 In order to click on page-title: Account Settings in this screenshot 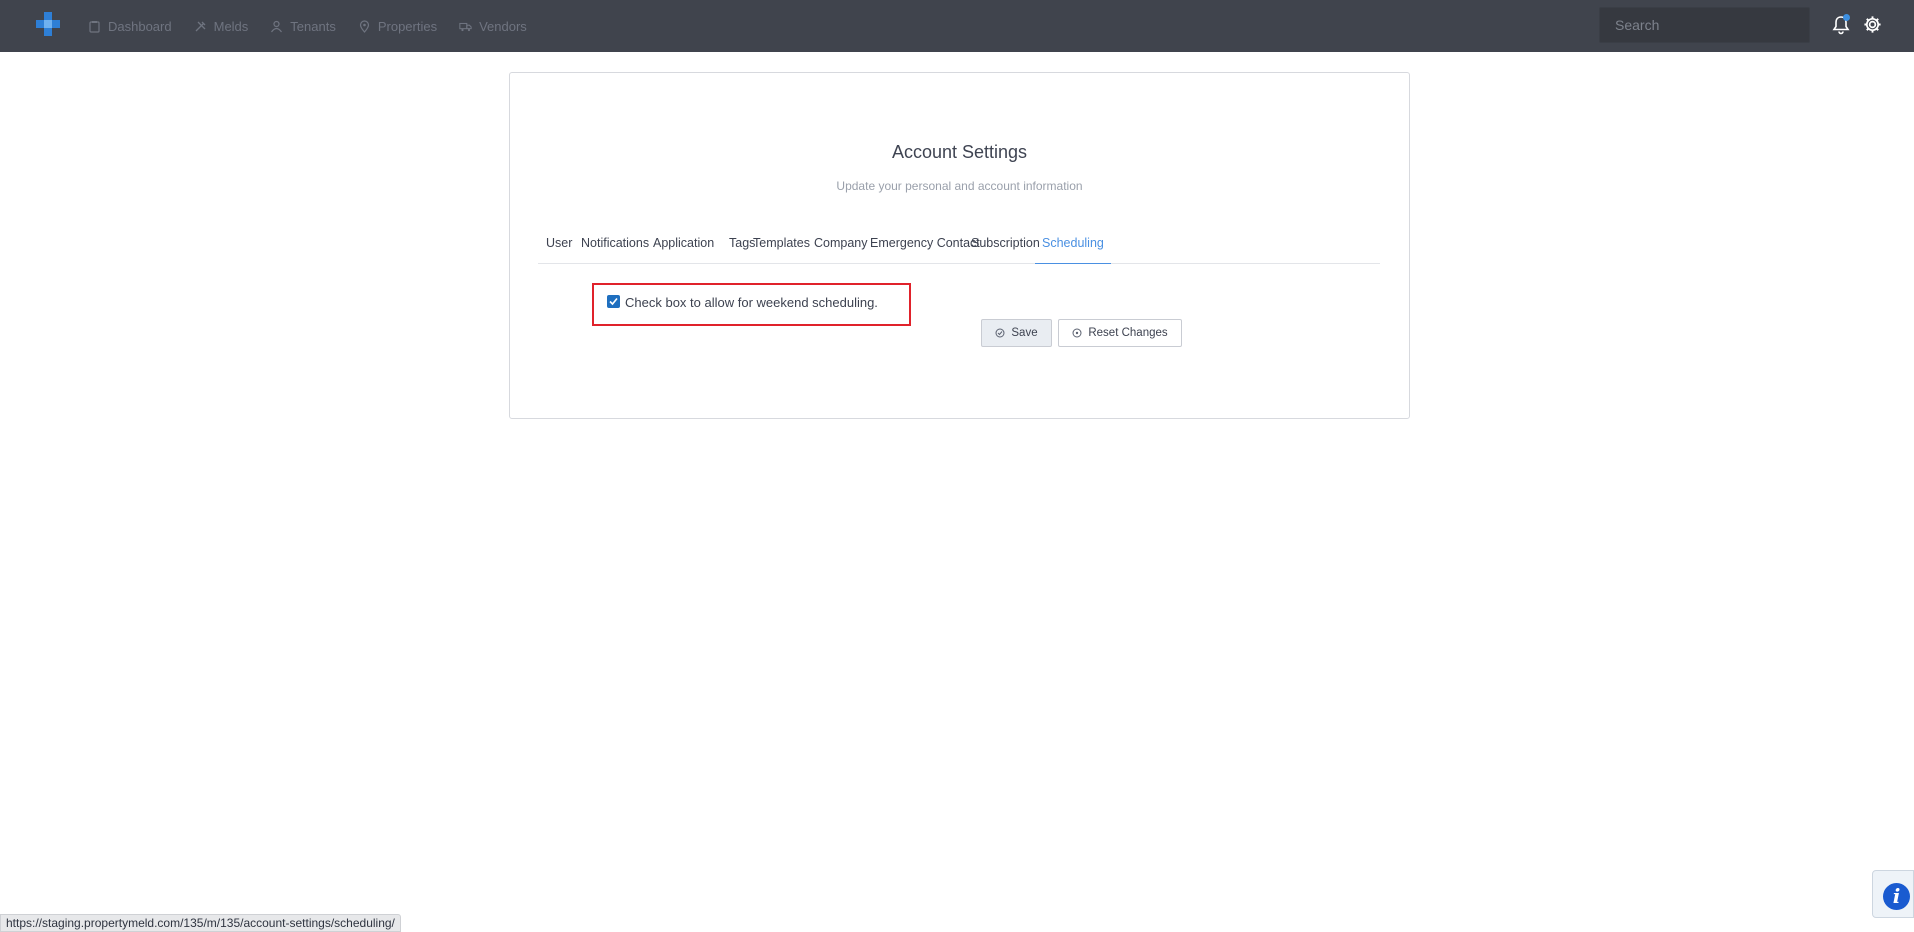, I will do `click(959, 152)`.